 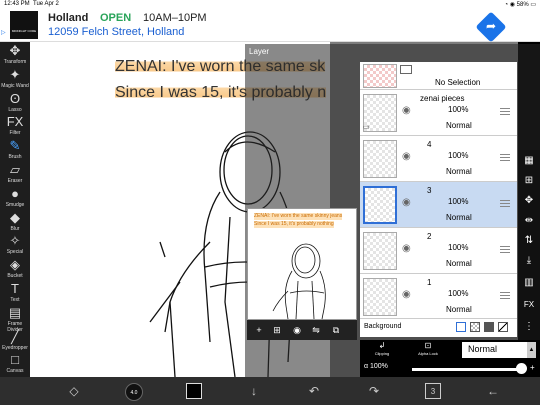 I want to click on filter-icon: FX, so click(x=15, y=122).